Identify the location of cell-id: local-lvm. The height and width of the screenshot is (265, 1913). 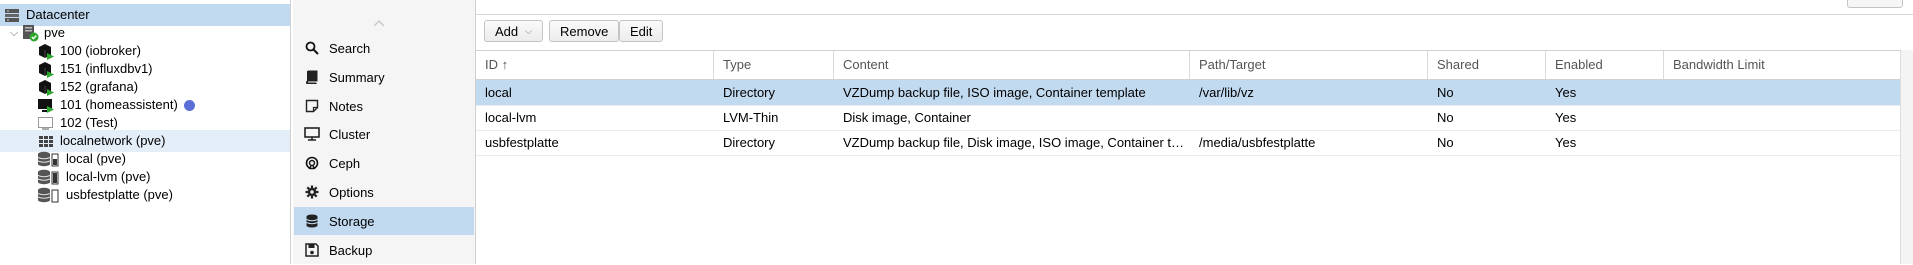
(511, 117).